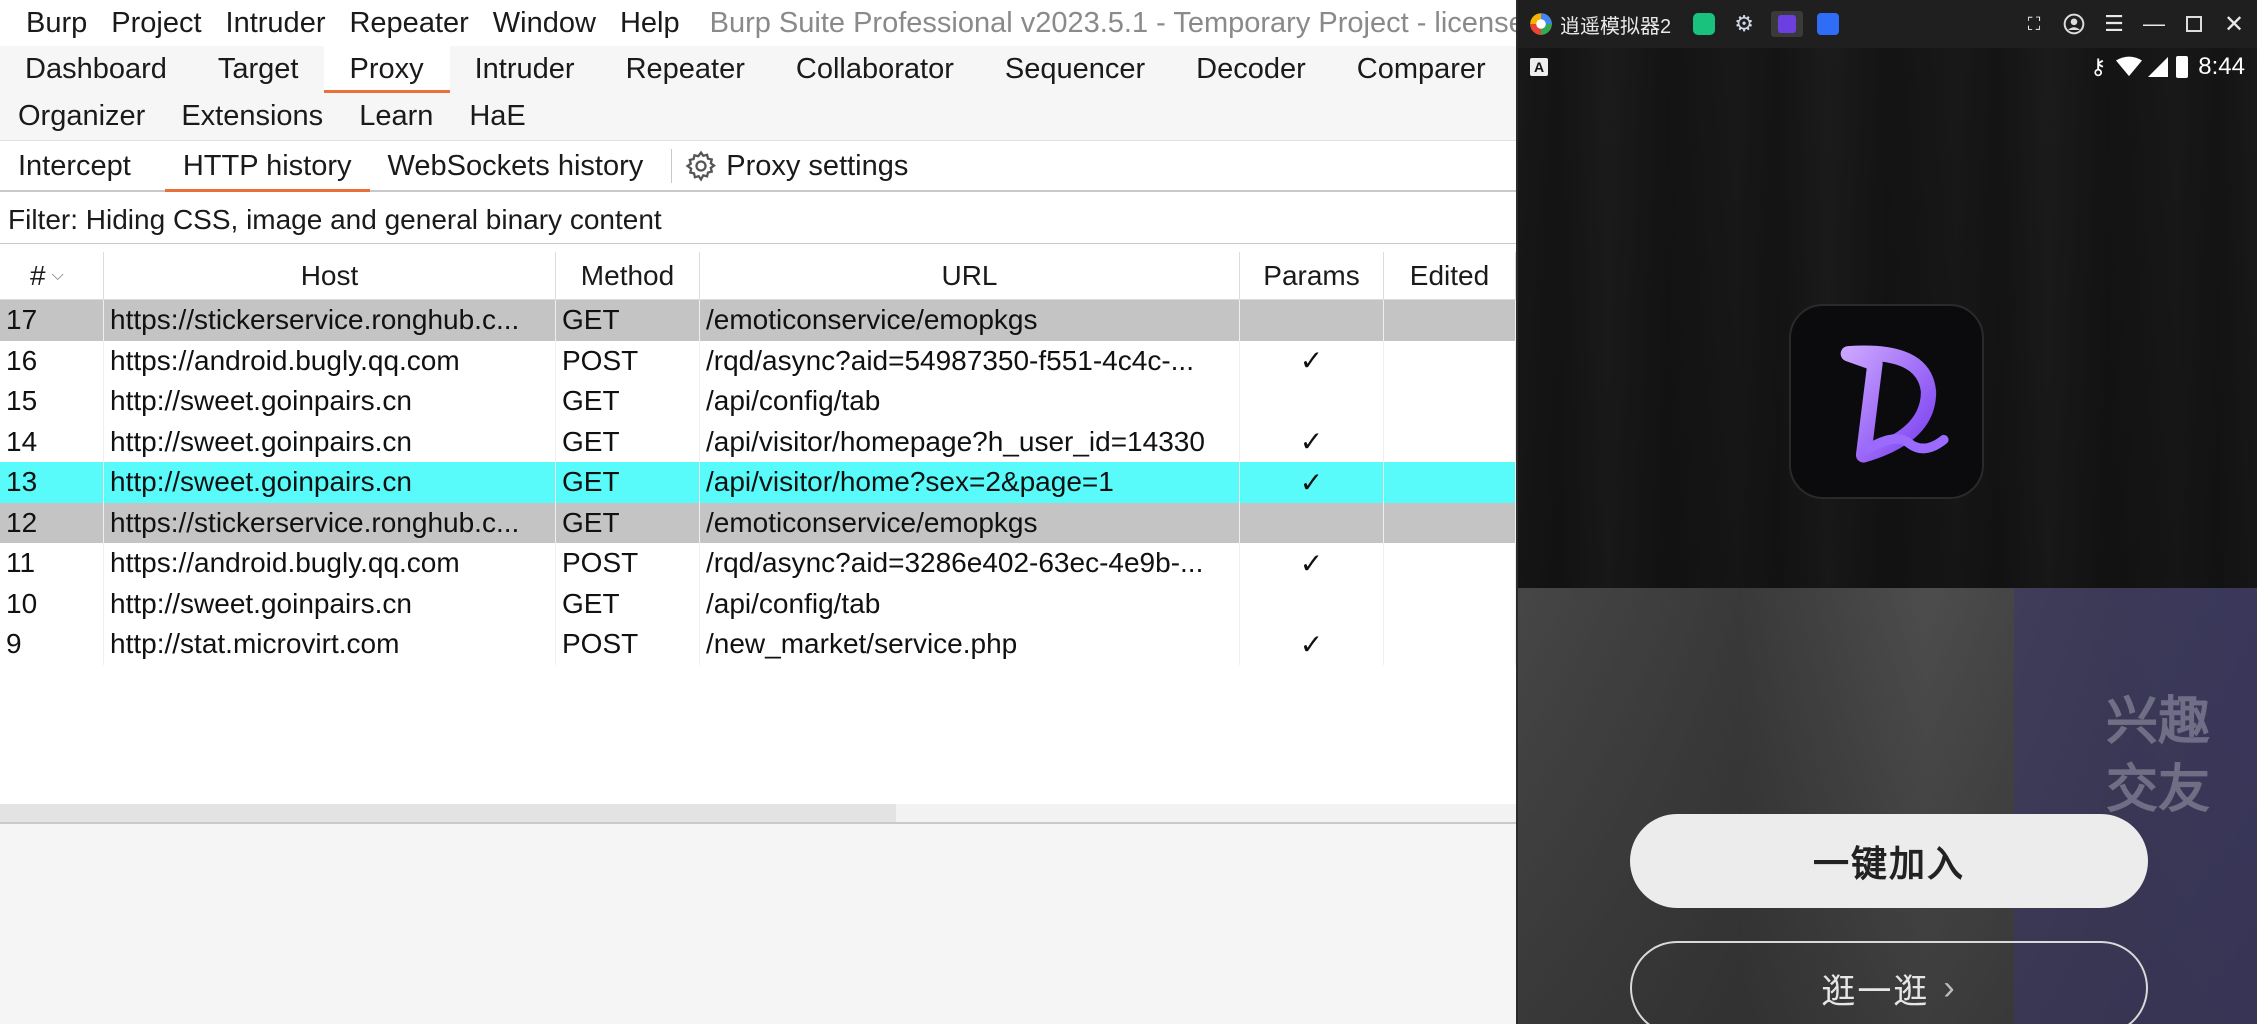  What do you see at coordinates (74, 166) in the screenshot?
I see `subtab-intercept: Intercept` at bounding box center [74, 166].